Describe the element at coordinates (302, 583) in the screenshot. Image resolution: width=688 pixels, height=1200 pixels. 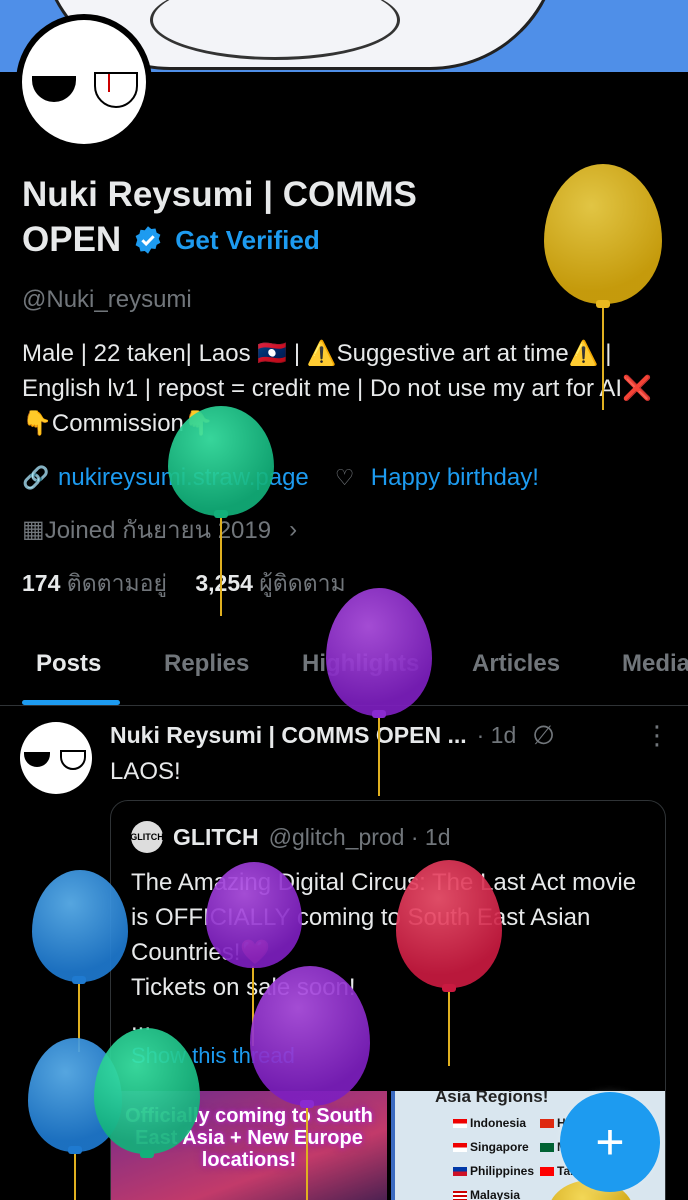
I see `followers-label: ผู้ติดตาม` at that location.